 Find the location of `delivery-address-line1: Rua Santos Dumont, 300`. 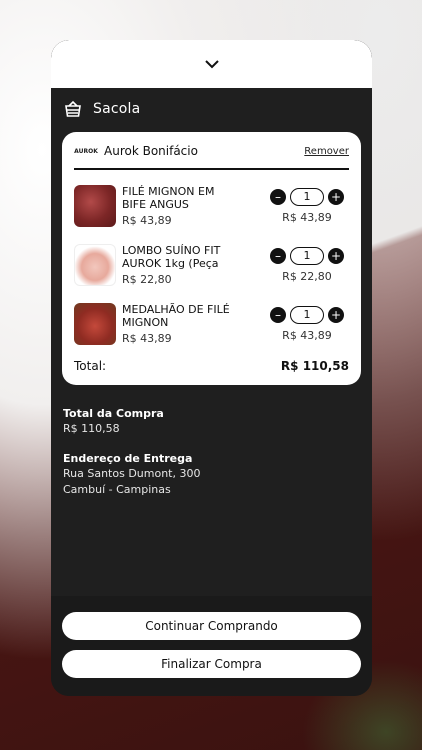

delivery-address-line1: Rua Santos Dumont, 300 is located at coordinates (132, 473).